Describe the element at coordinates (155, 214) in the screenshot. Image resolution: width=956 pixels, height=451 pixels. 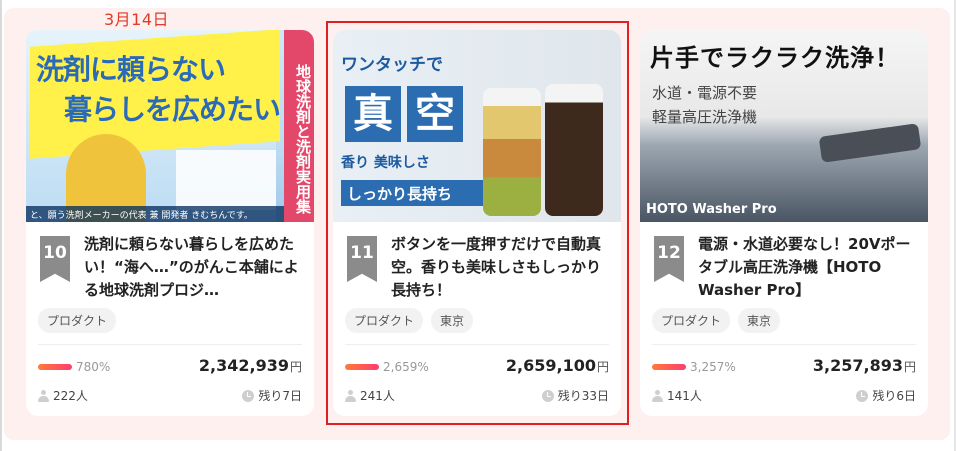
I see `thumbnail-caption: と、願う洗剤メーカーの代表 兼 開発者 きむちんです。` at that location.